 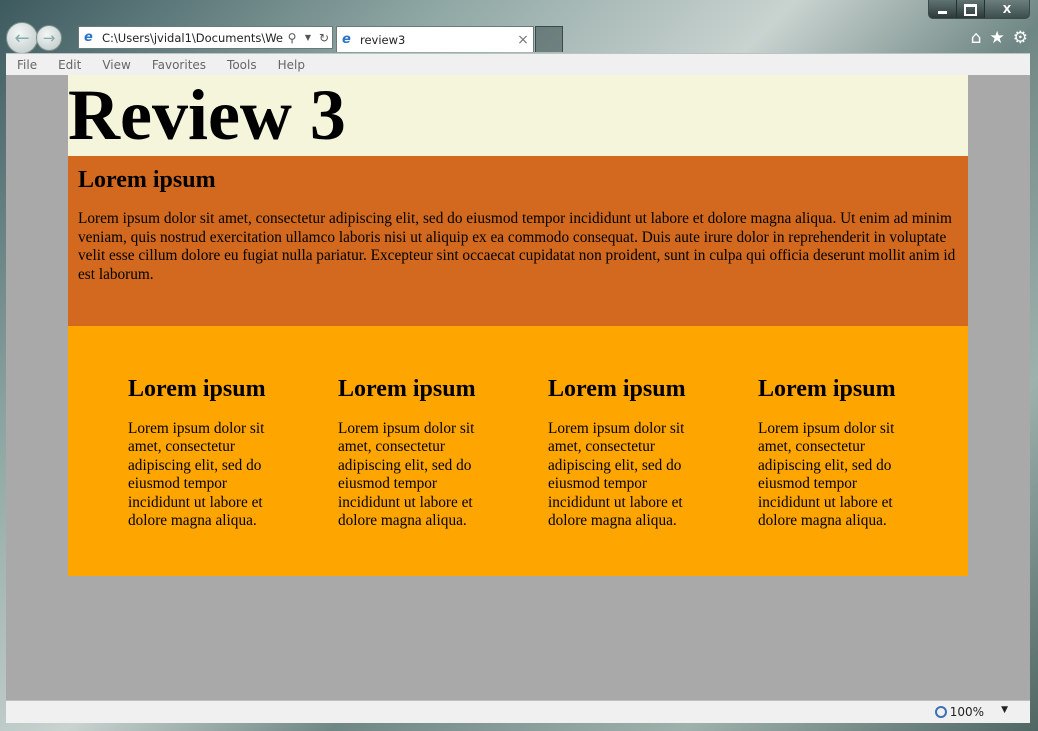 I want to click on menu-edit: Edit, so click(x=69, y=65).